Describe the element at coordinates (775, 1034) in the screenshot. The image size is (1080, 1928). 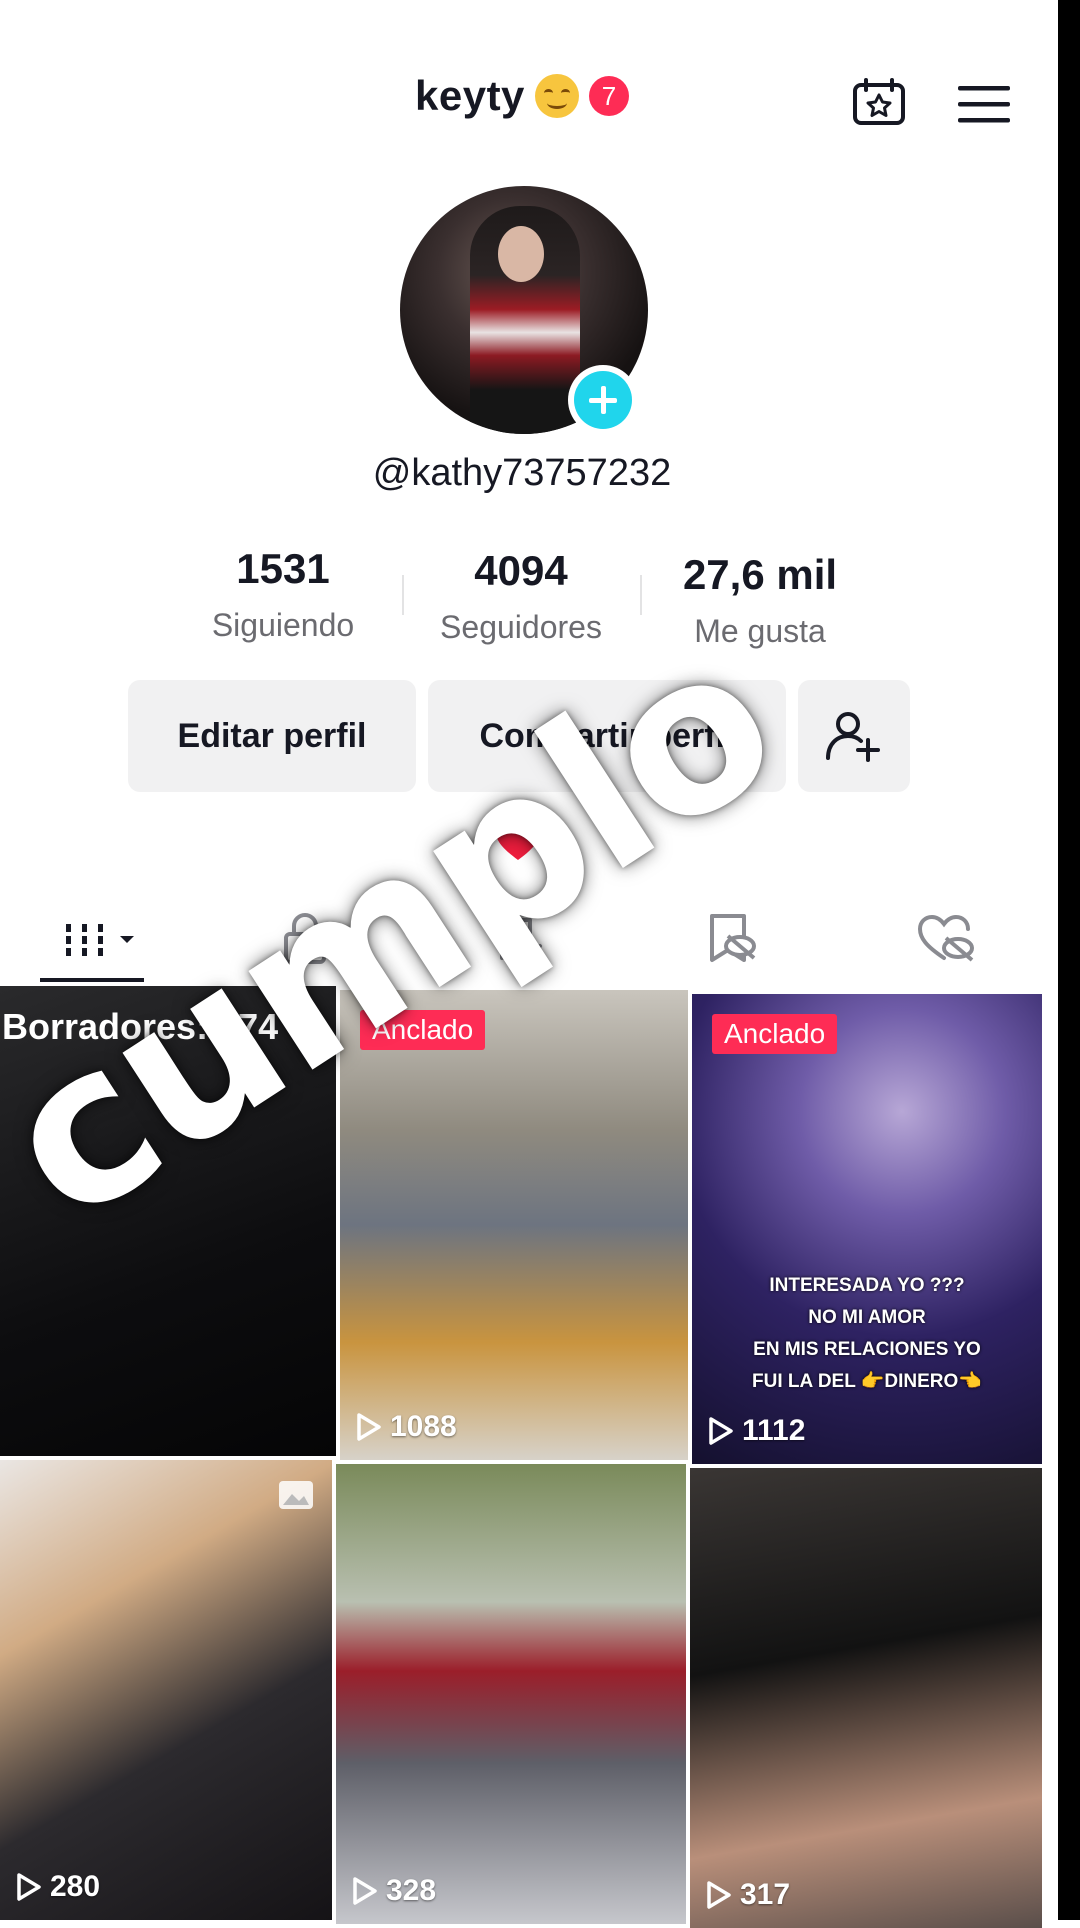
I see `pinned-badge: Anclado` at that location.